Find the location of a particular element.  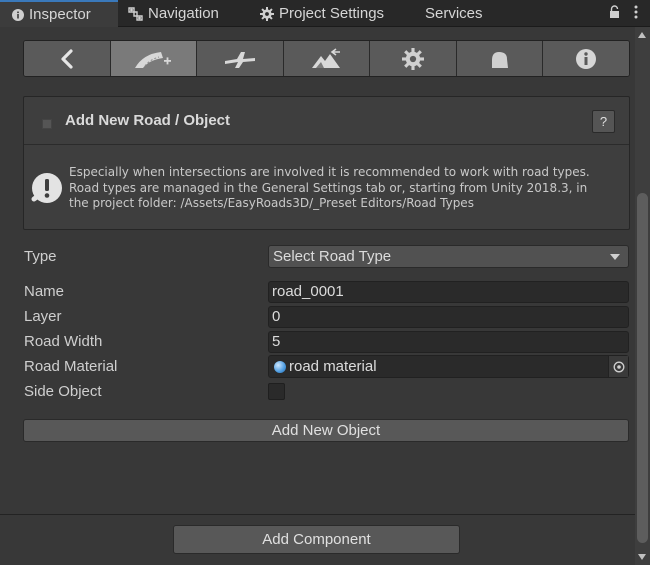

vertical-scrollbar is located at coordinates (642, 296).